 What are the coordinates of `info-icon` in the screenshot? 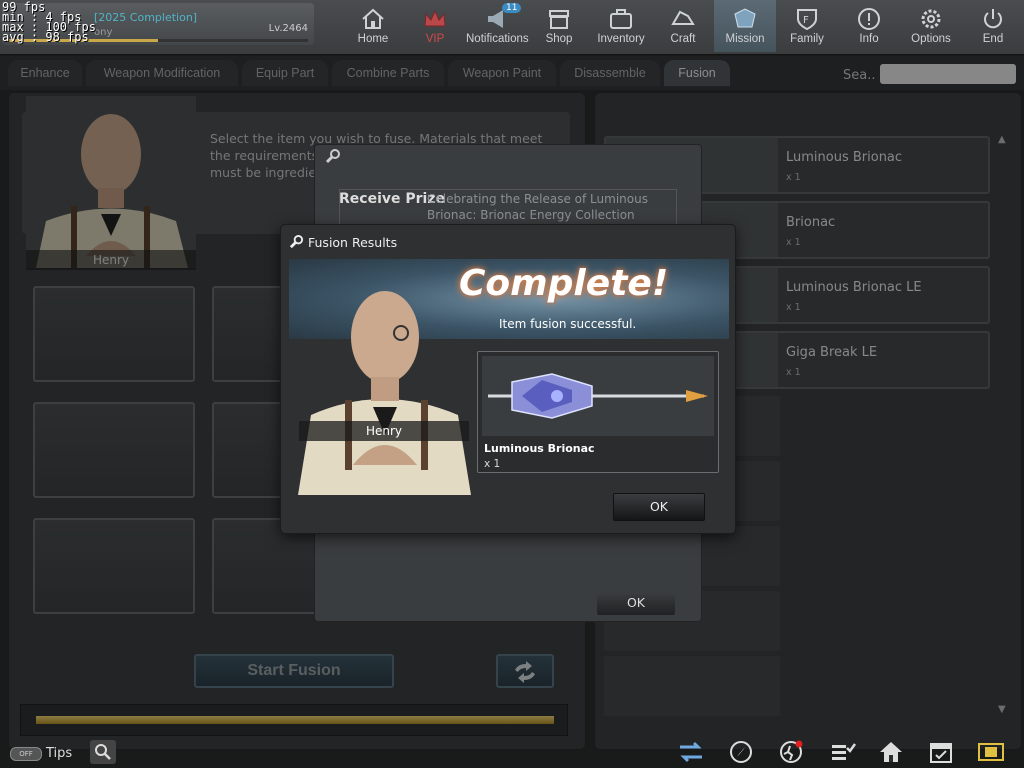 It's located at (869, 19).